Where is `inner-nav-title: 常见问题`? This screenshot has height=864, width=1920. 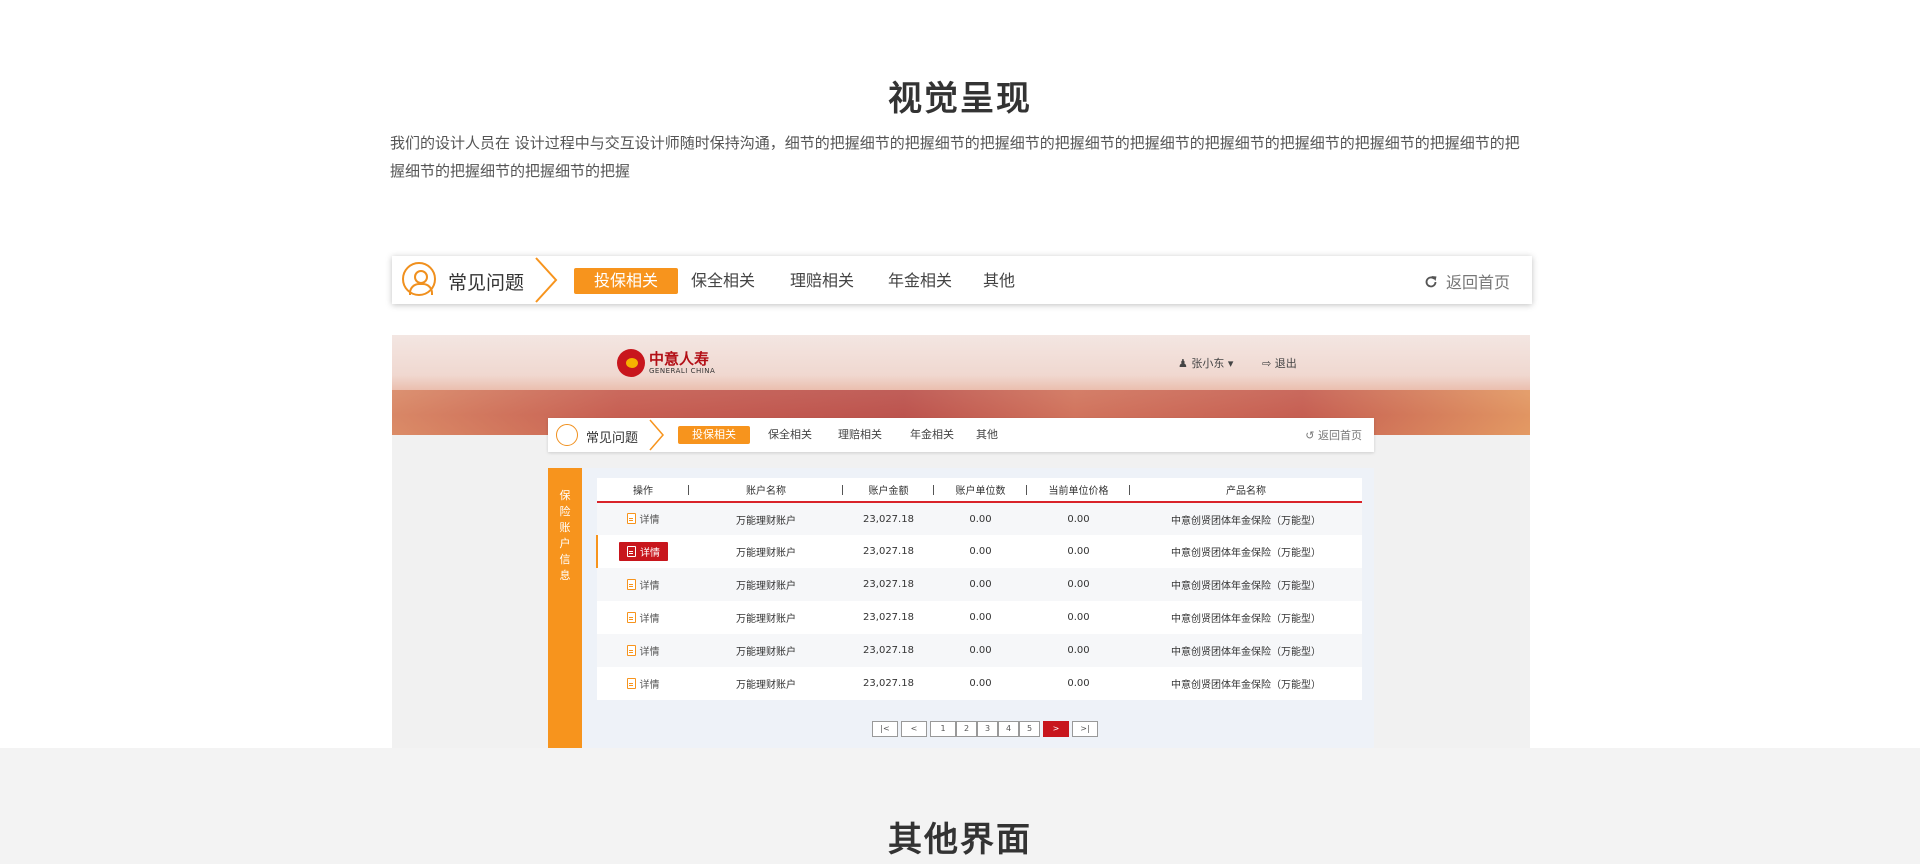
inner-nav-title: 常见问题 is located at coordinates (612, 438).